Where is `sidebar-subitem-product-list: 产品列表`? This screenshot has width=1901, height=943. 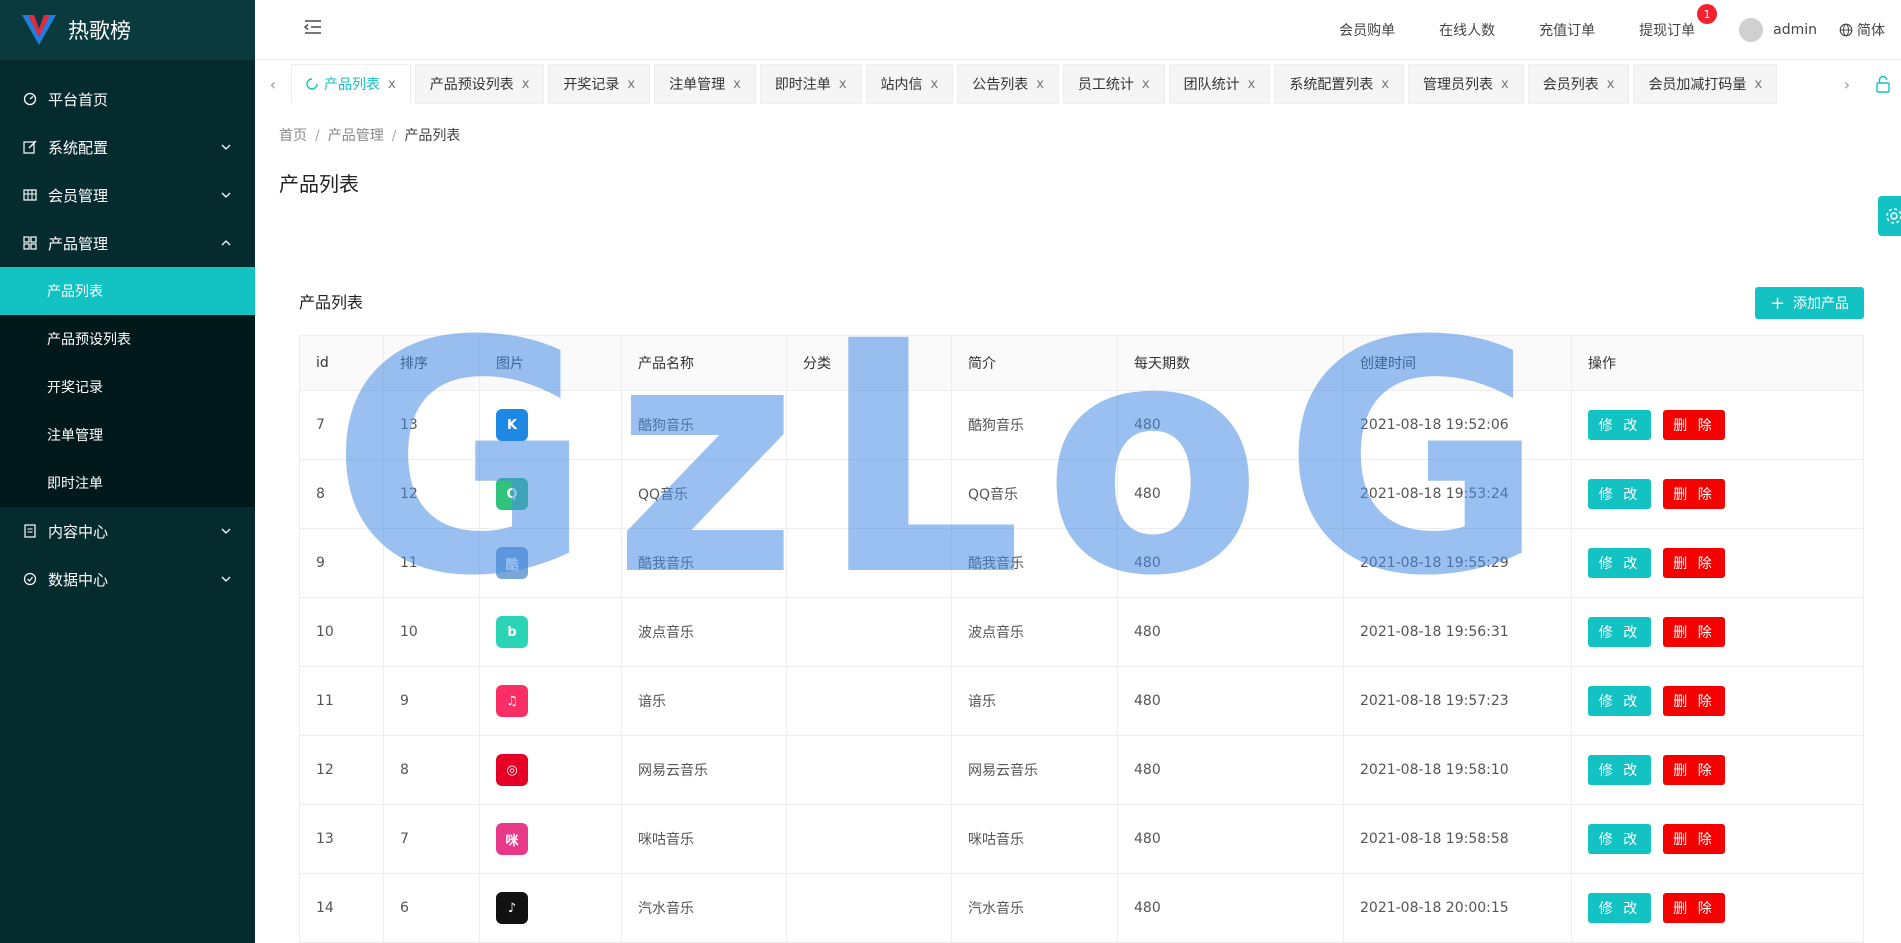 sidebar-subitem-product-list: 产品列表 is located at coordinates (127, 291).